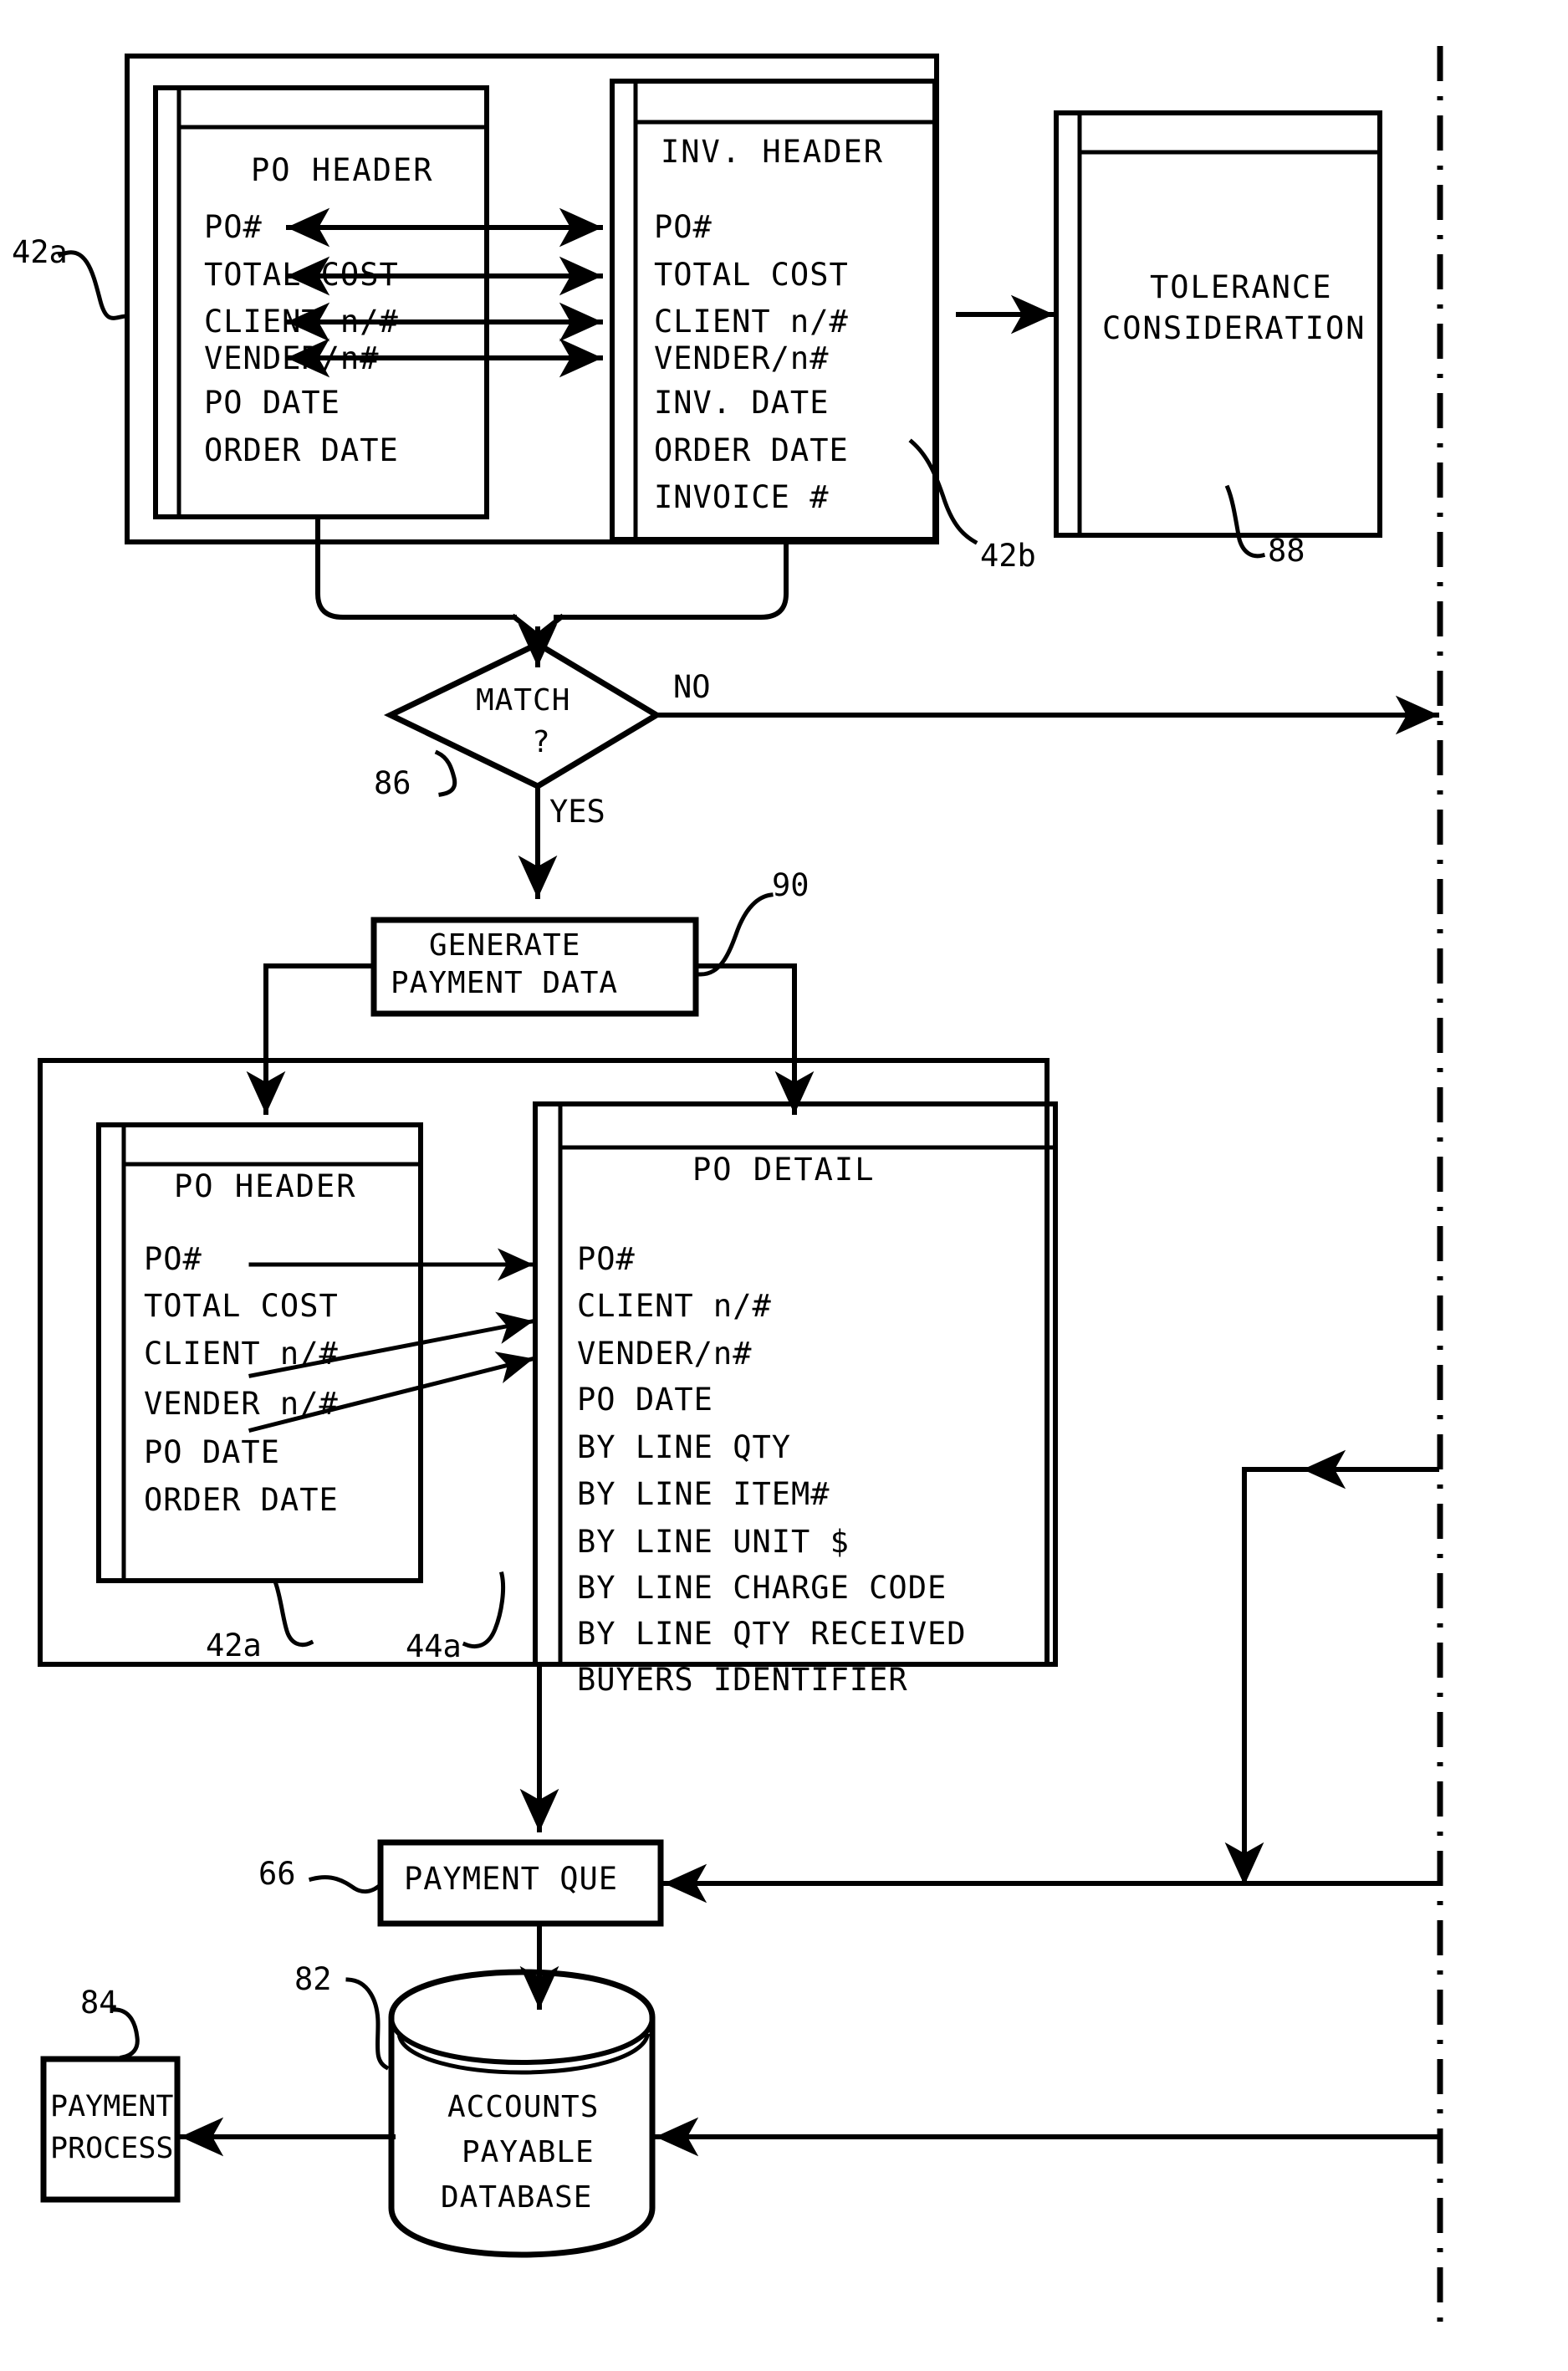 This screenshot has height=2371, width=1568. I want to click on payment-que-label: PAYMENT QUE, so click(511, 1879).